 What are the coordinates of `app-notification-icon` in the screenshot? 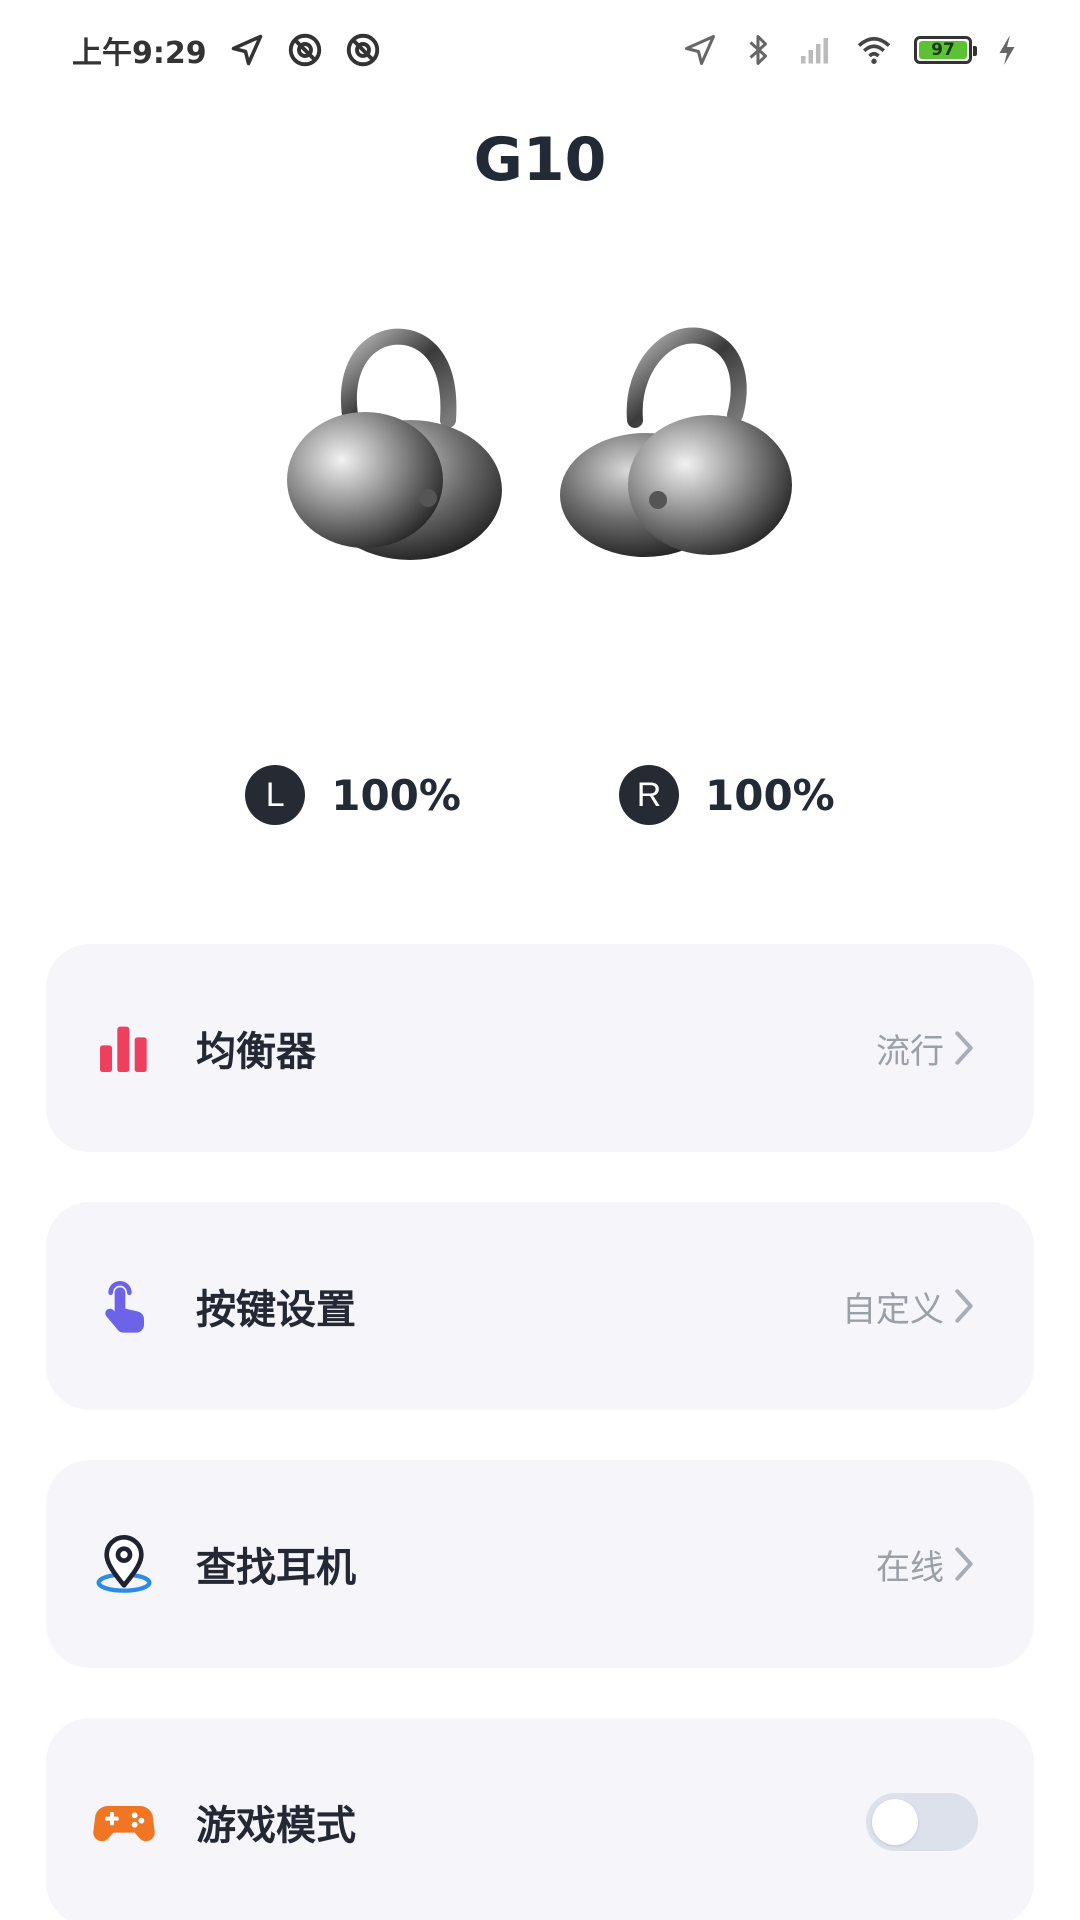 It's located at (305, 50).